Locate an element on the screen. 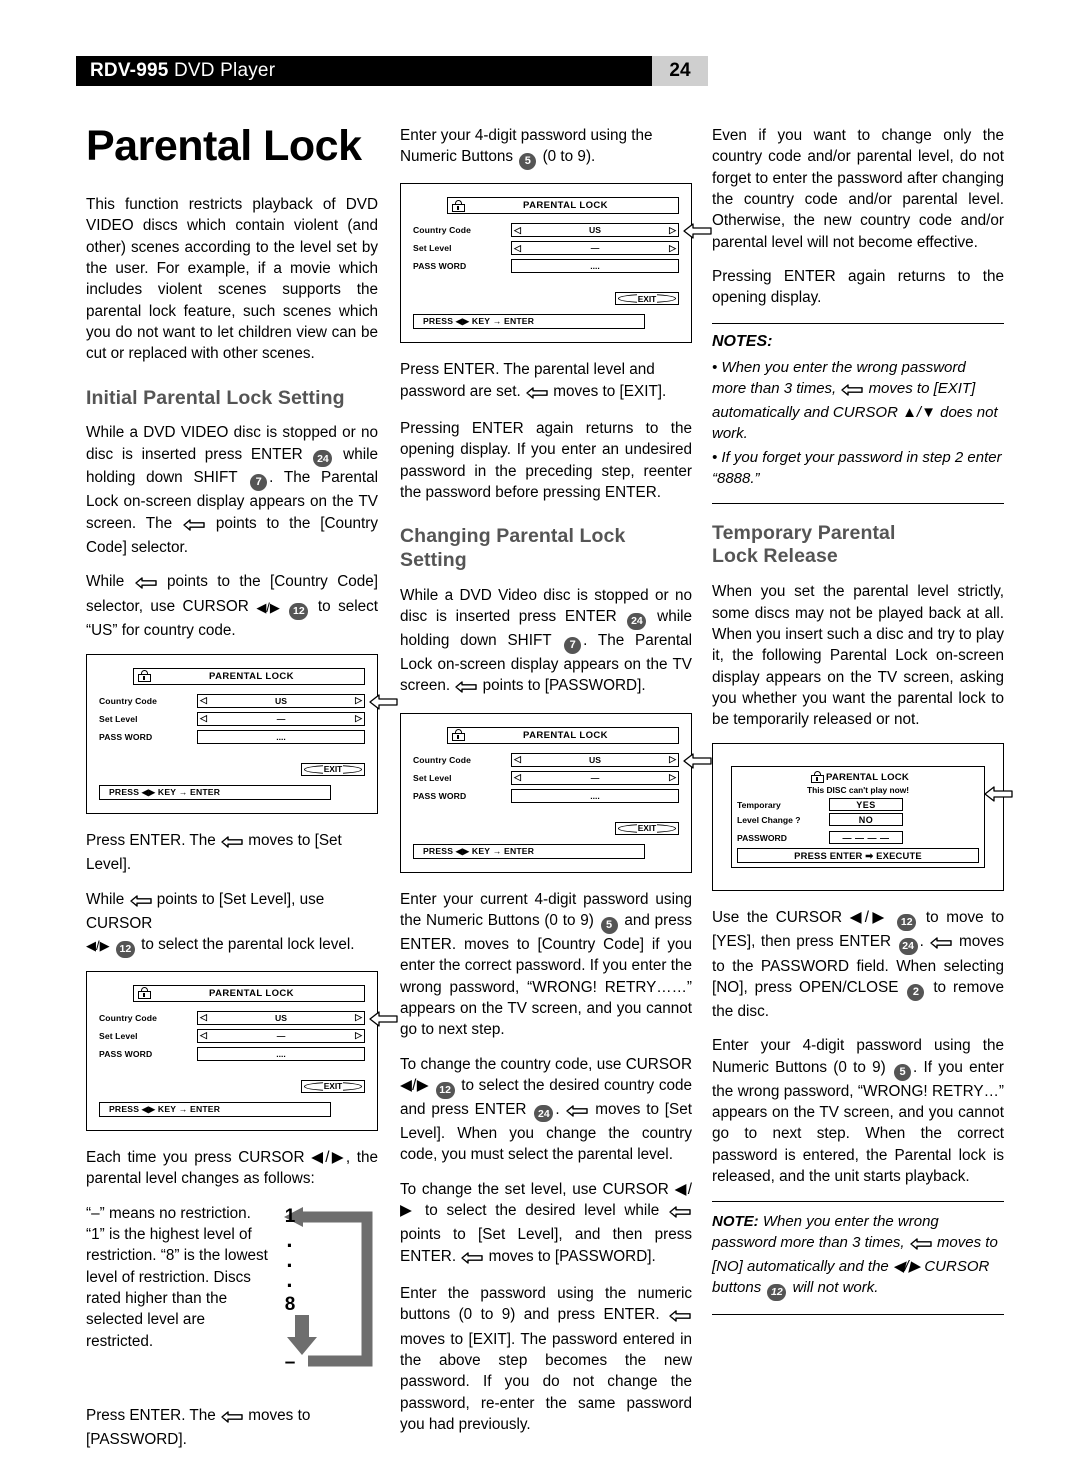 Image resolution: width=1080 pixels, height=1463 pixels. notes-heading: NOTES: is located at coordinates (742, 341).